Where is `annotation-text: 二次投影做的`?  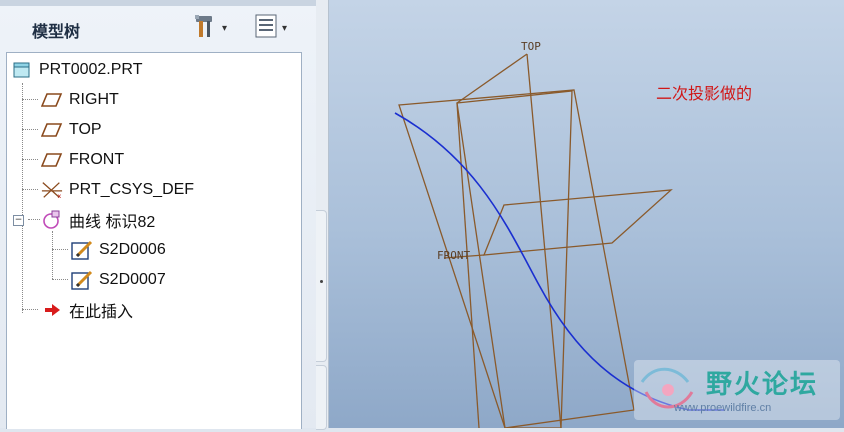
annotation-text: 二次投影做的 is located at coordinates (704, 93).